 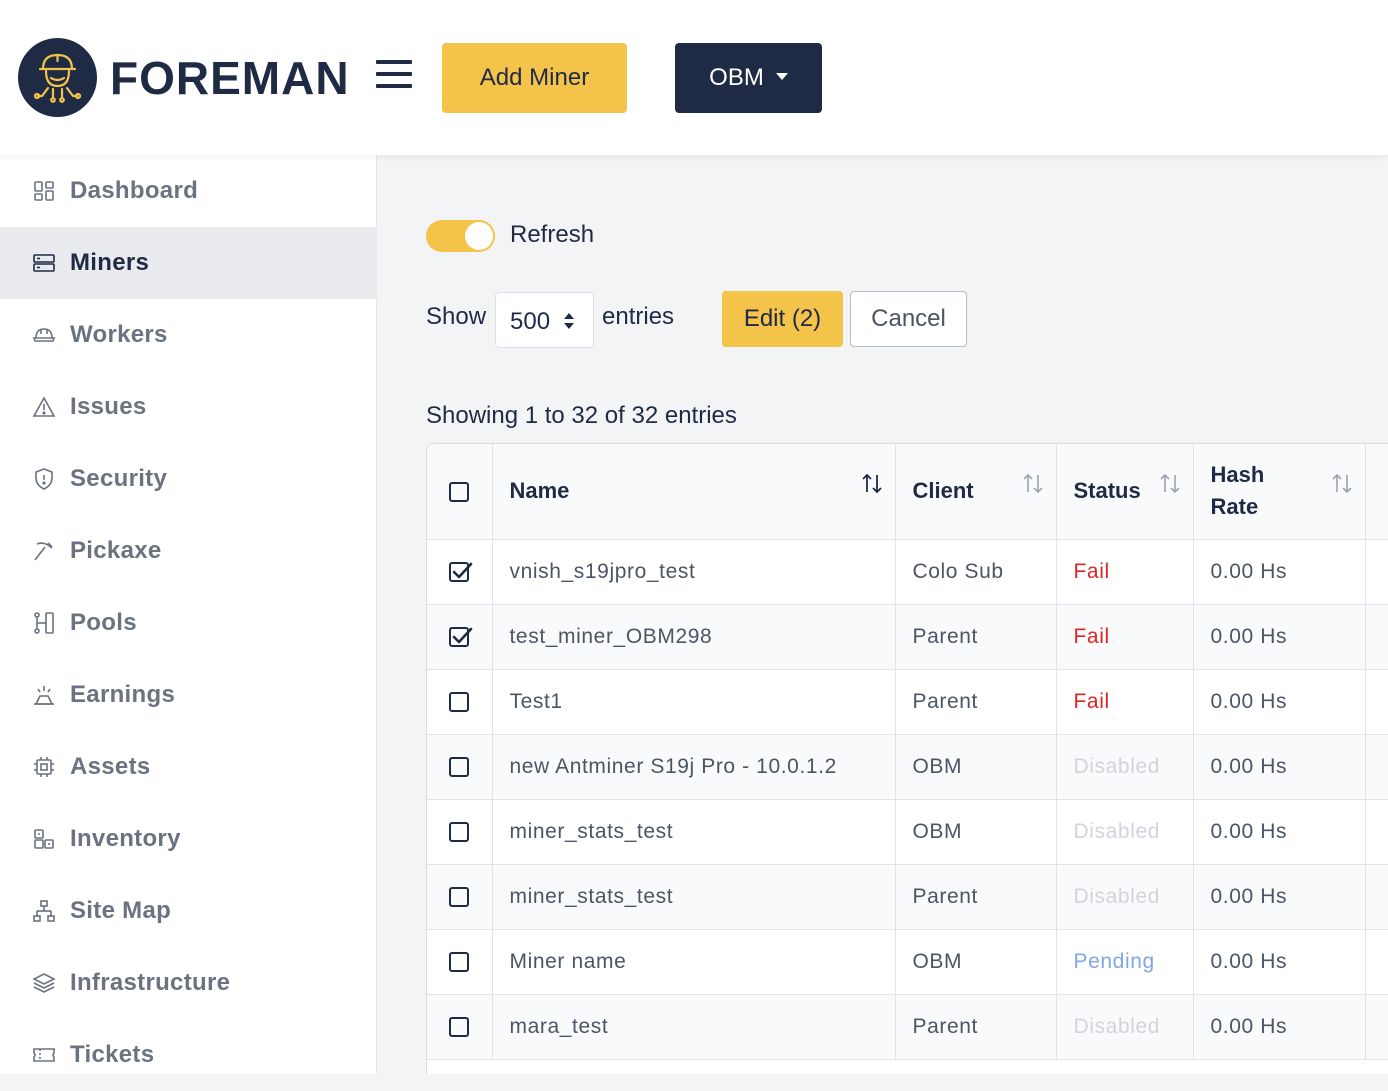 I want to click on sidebar-item-dashboard: Dashboard, so click(x=188, y=191).